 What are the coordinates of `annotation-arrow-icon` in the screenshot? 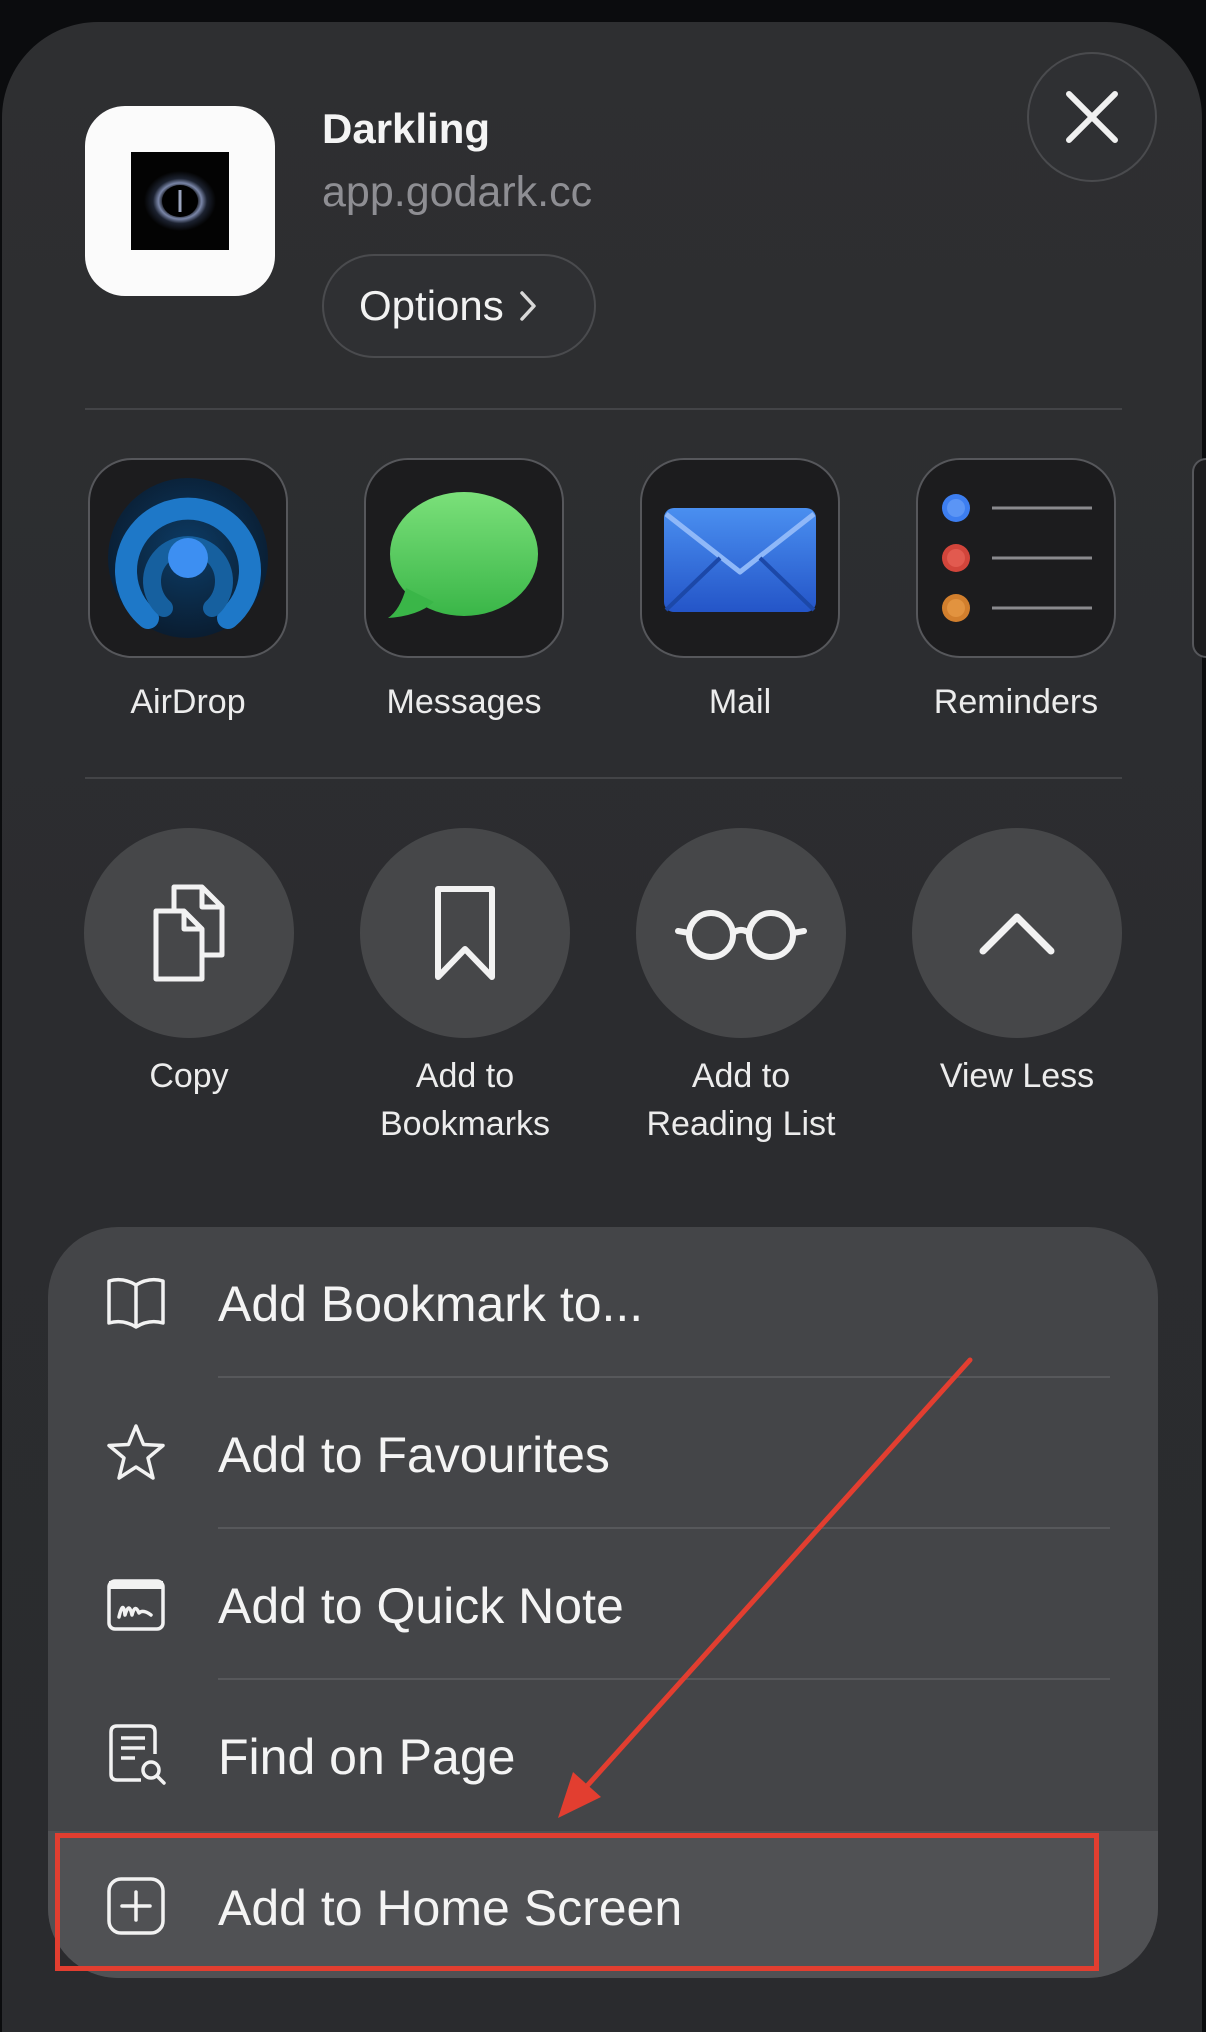 It's located at (765, 1587).